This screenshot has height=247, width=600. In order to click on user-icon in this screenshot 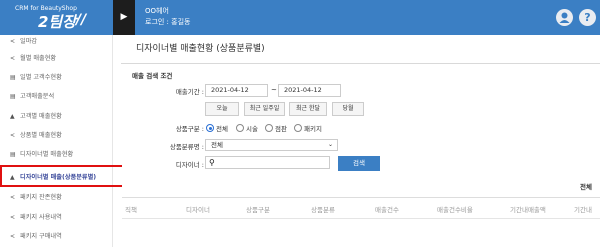, I will do `click(564, 17)`.